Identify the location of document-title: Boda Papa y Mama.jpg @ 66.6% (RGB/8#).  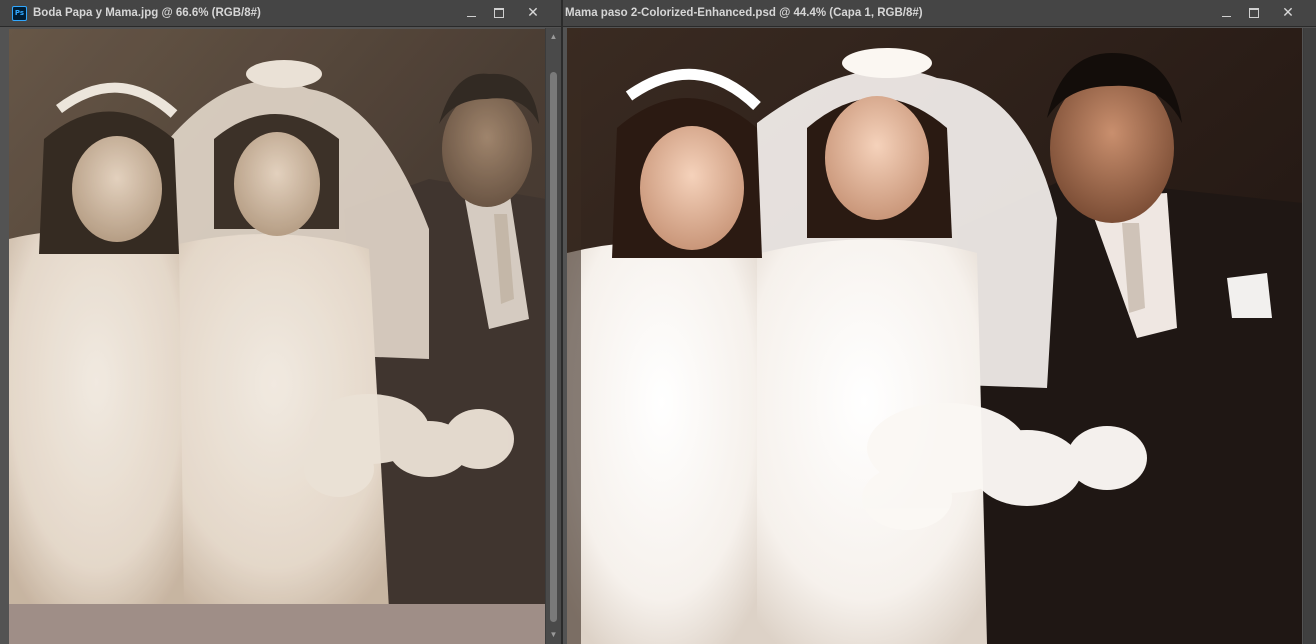
(147, 13).